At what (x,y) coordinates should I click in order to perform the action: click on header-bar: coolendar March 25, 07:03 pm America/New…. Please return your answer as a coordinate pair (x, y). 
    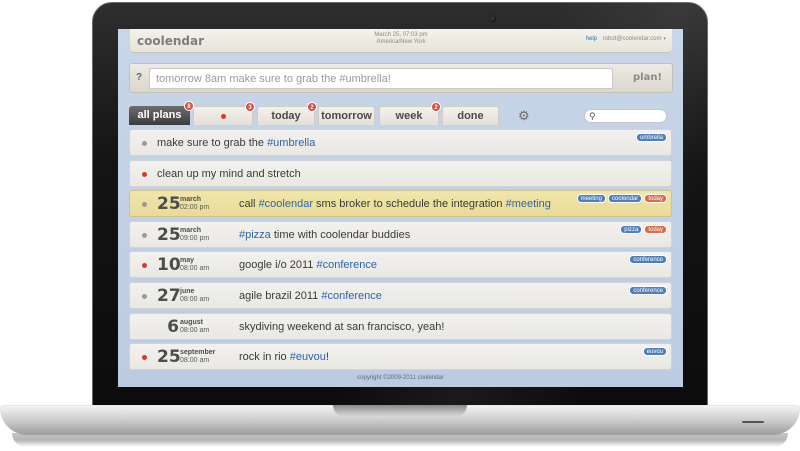
    Looking at the image, I should click on (401, 41).